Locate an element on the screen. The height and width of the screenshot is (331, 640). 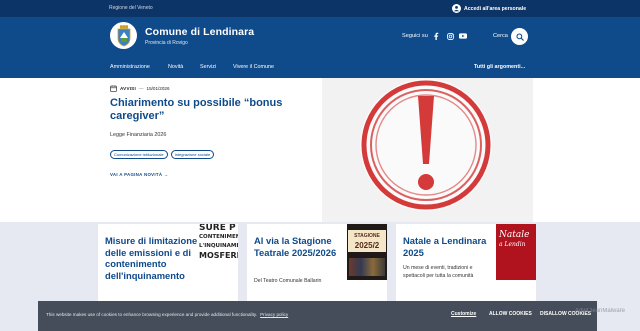
exclamation-alert-icon is located at coordinates (427, 150).